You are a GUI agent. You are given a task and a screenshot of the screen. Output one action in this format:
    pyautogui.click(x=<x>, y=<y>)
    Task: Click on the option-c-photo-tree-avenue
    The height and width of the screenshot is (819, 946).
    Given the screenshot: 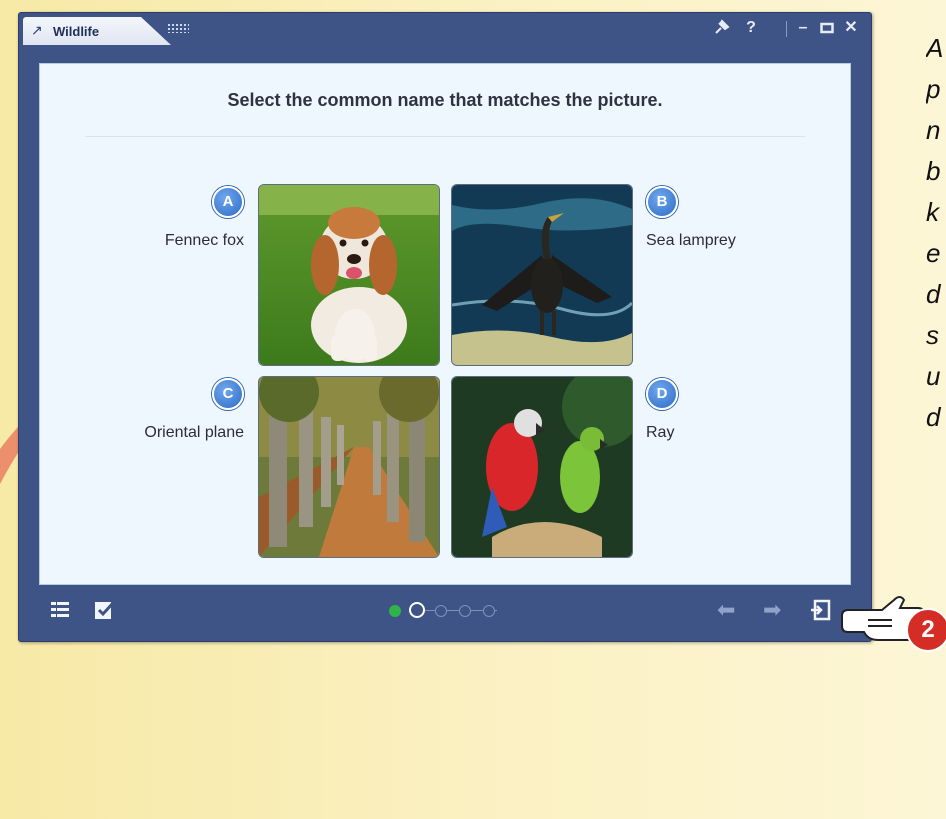 What is the action you would take?
    pyautogui.click(x=349, y=467)
    